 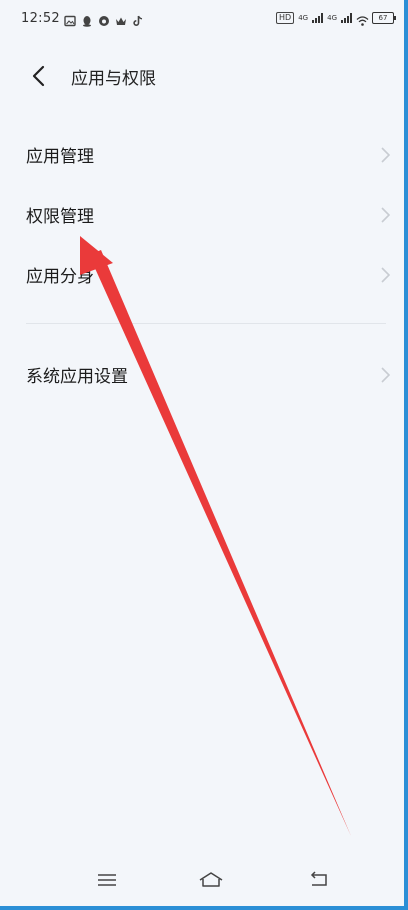 I want to click on settings-item-system-app-settings: 系统应用设置, so click(x=202, y=375).